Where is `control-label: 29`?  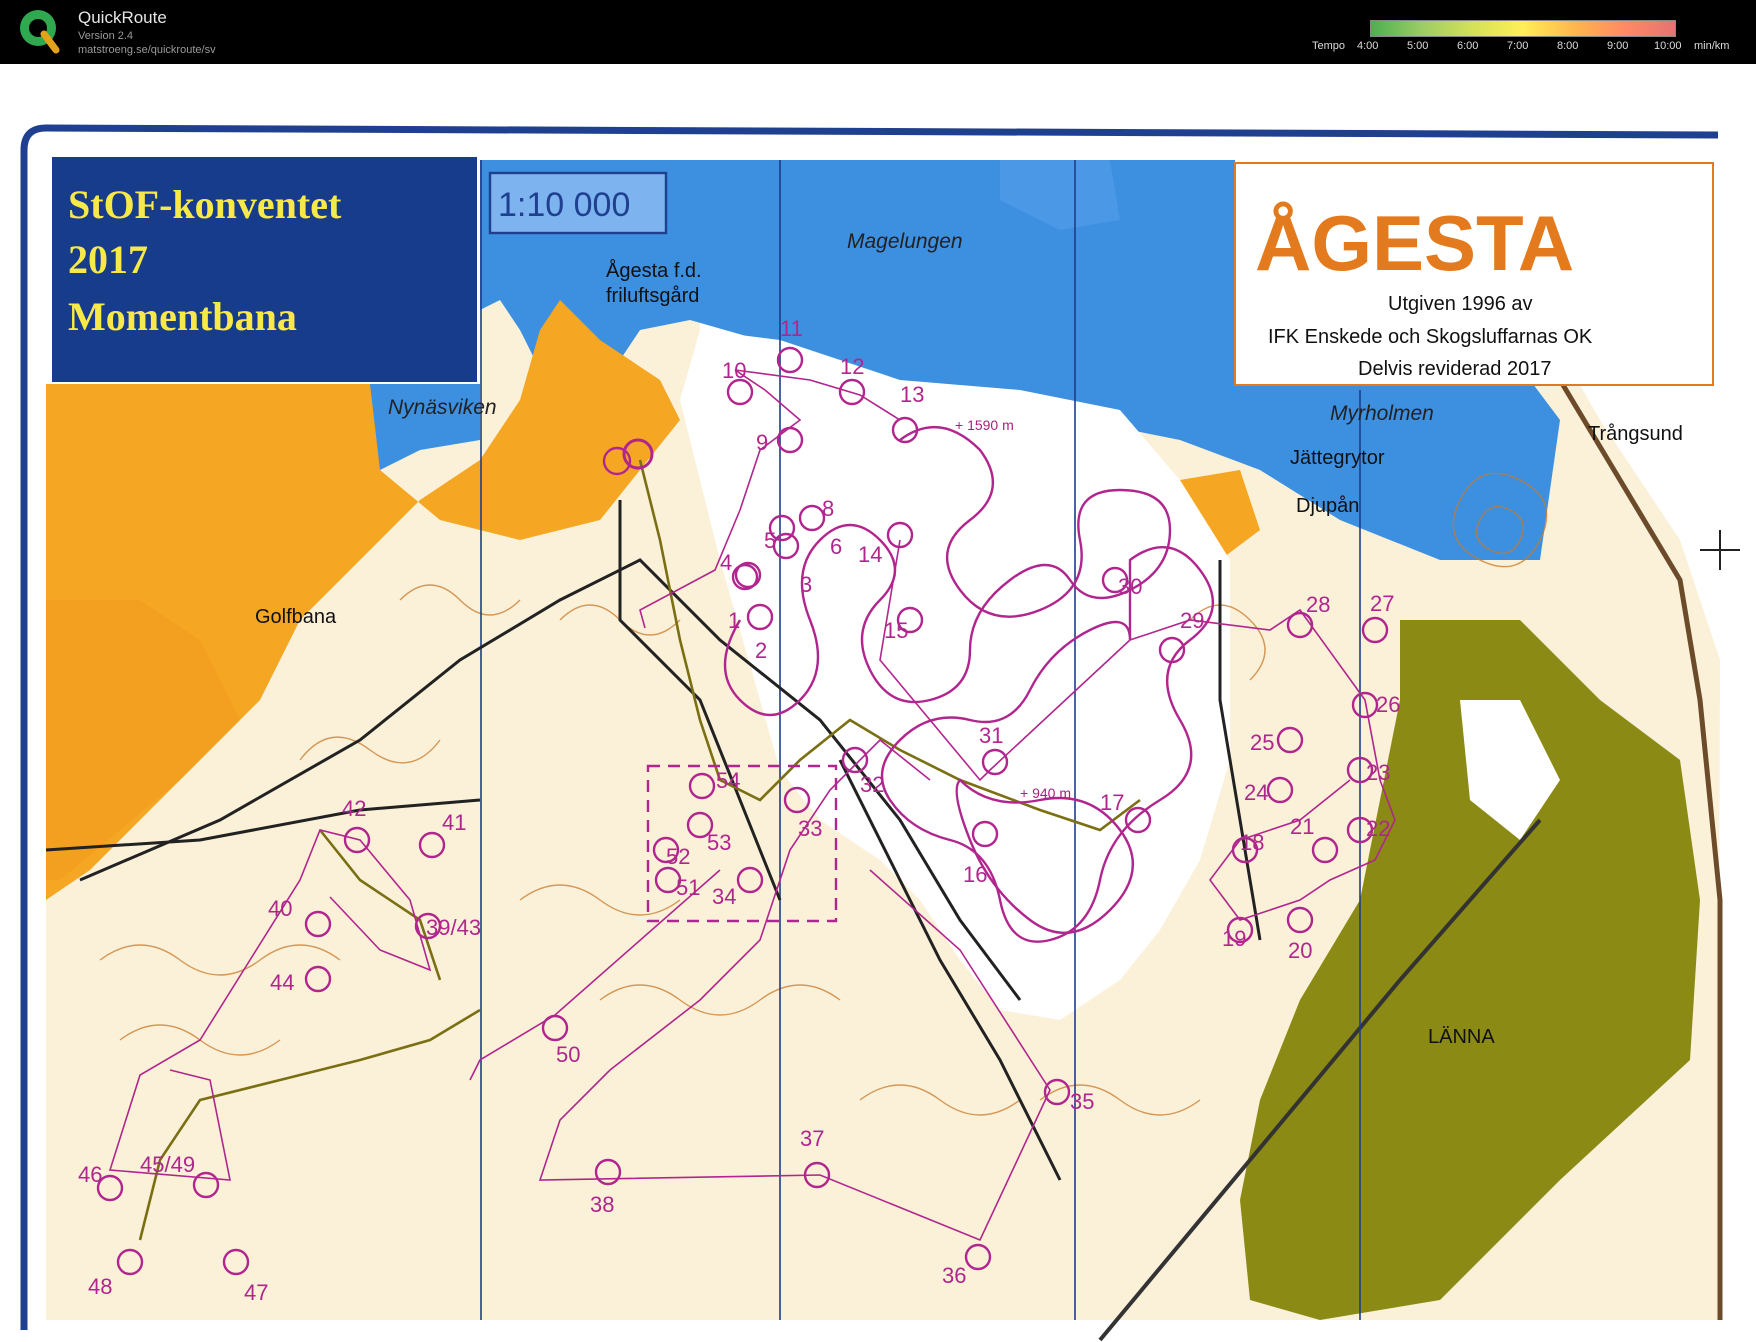
control-label: 29 is located at coordinates (1192, 620).